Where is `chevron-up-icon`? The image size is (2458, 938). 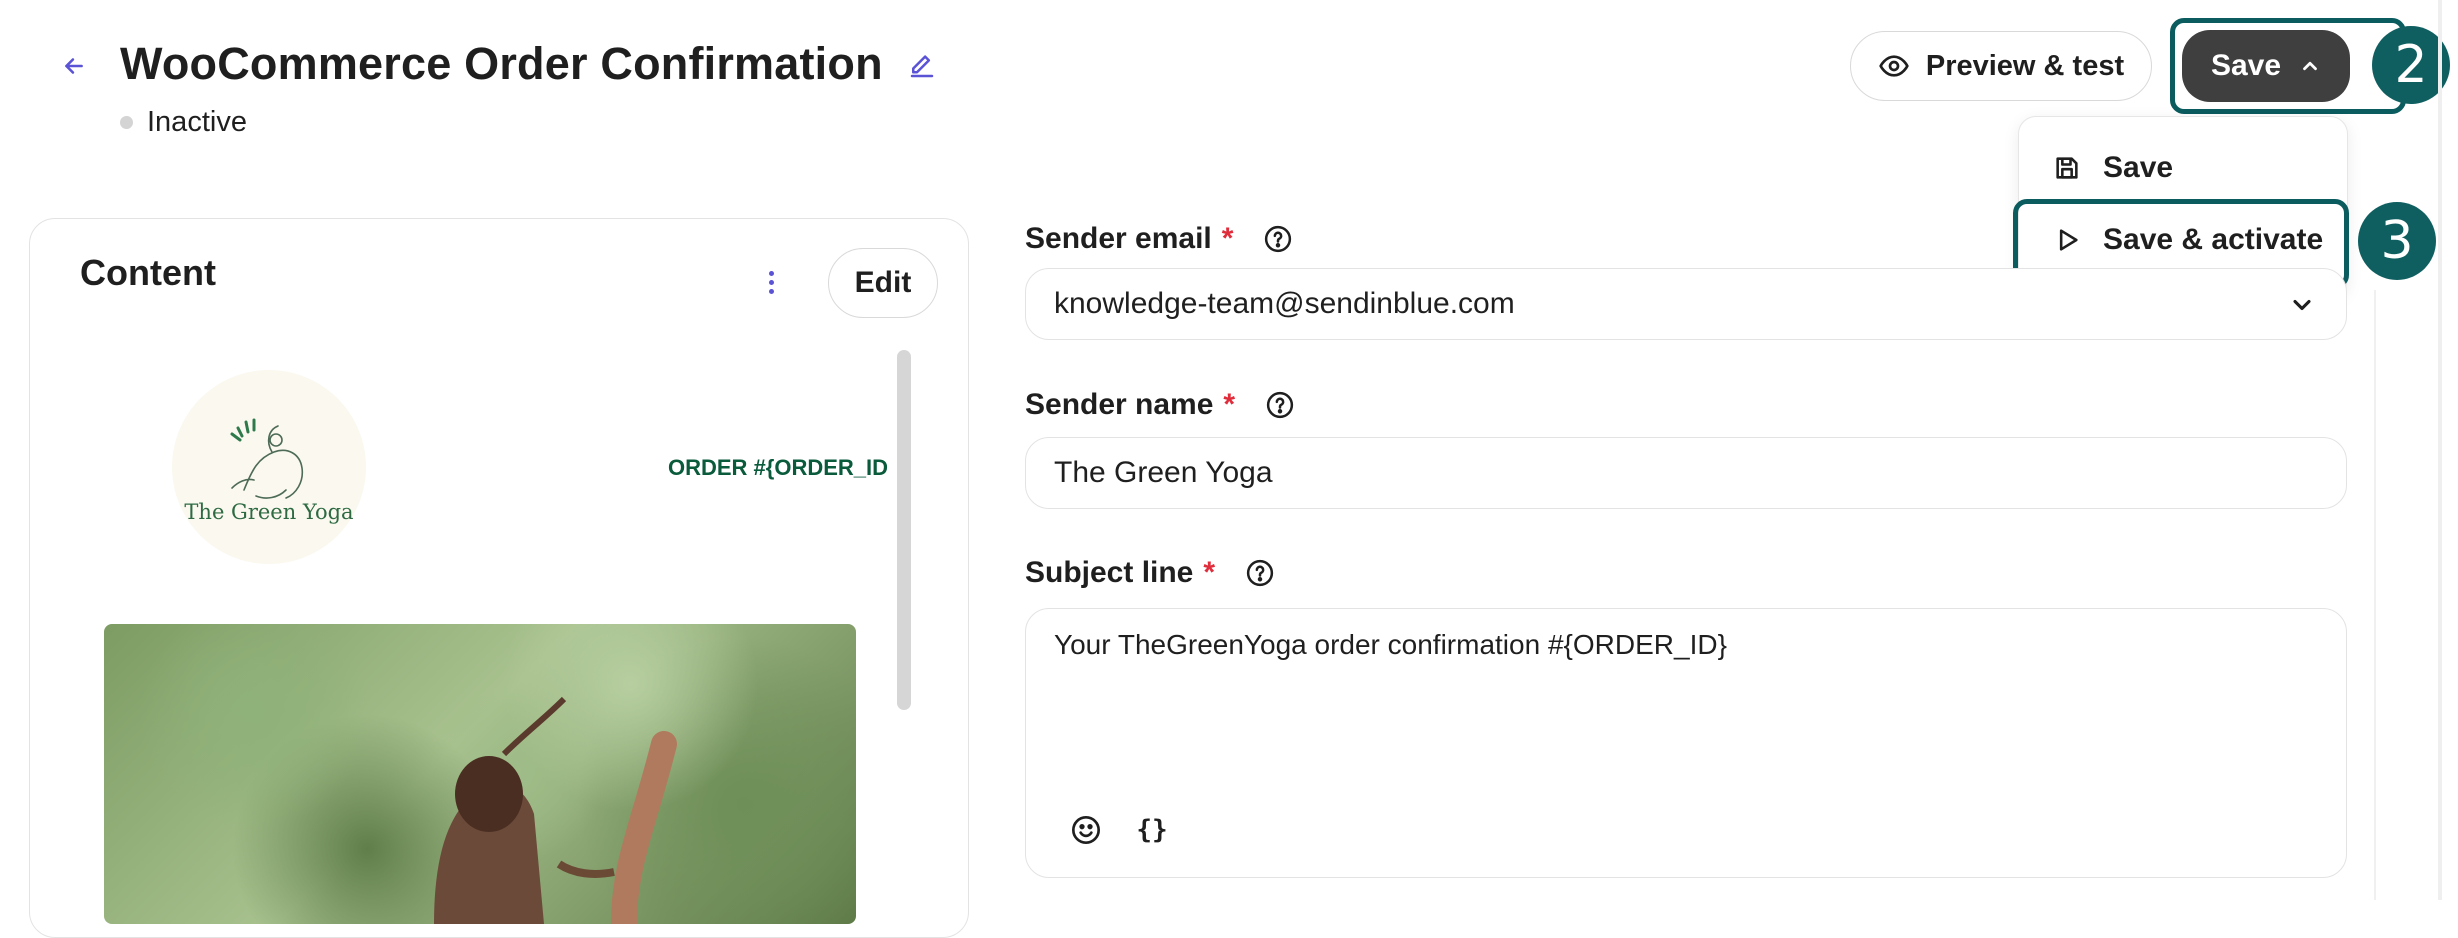
chevron-up-icon is located at coordinates (2310, 66).